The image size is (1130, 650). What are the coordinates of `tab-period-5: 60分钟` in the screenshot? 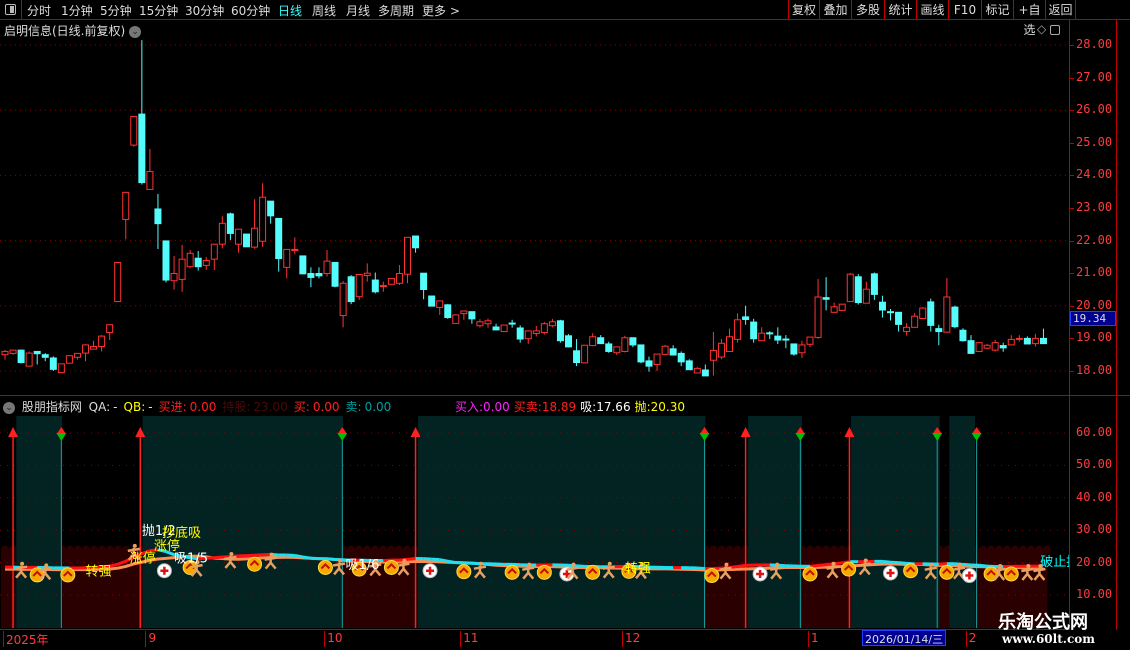 It's located at (250, 10).